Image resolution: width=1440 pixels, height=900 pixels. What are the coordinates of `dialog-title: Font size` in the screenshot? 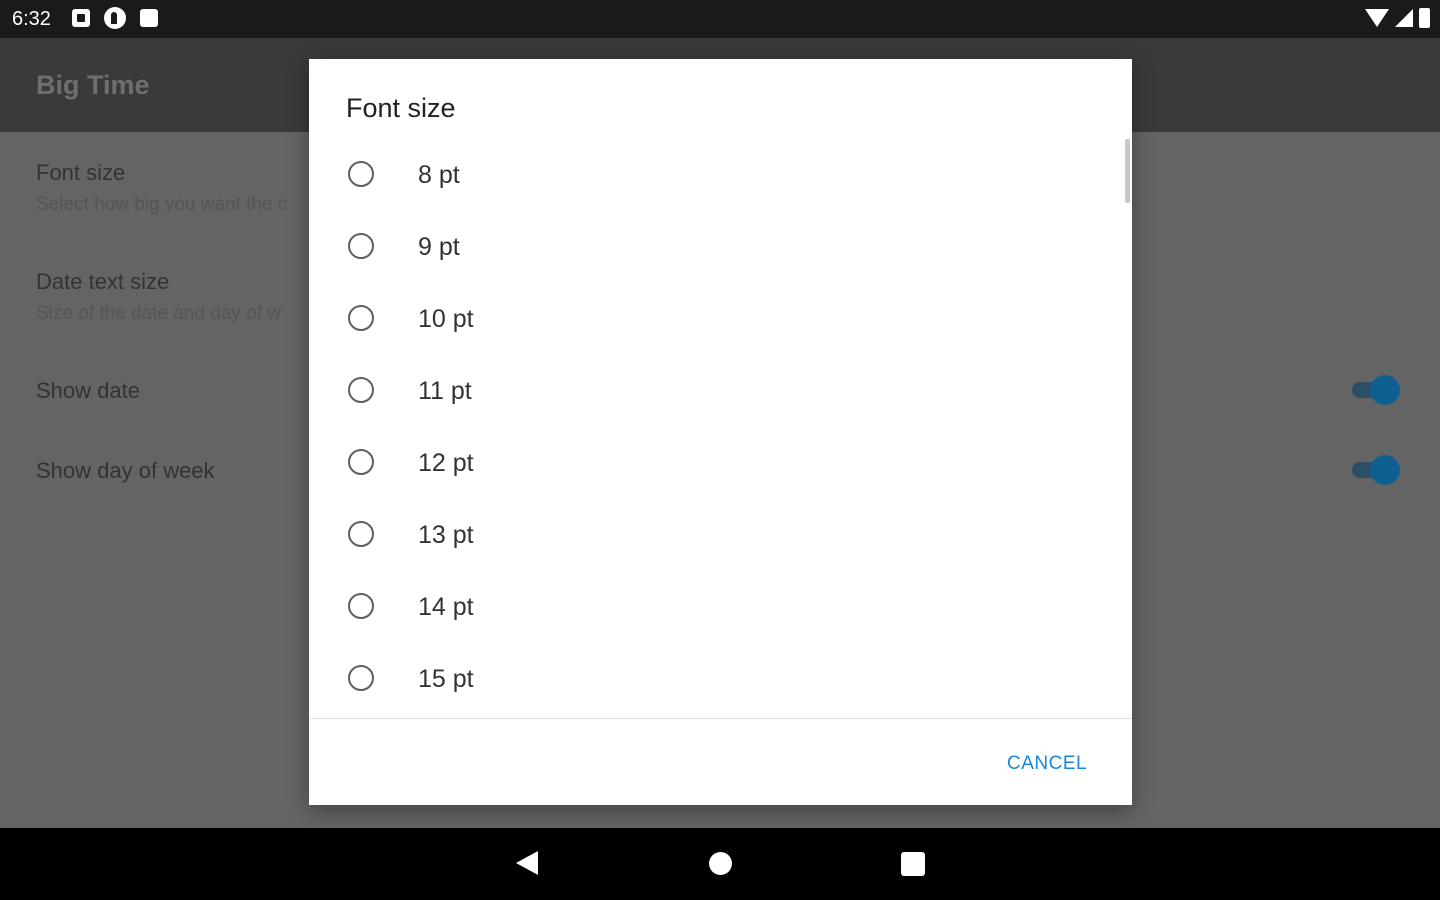 It's located at (401, 108).